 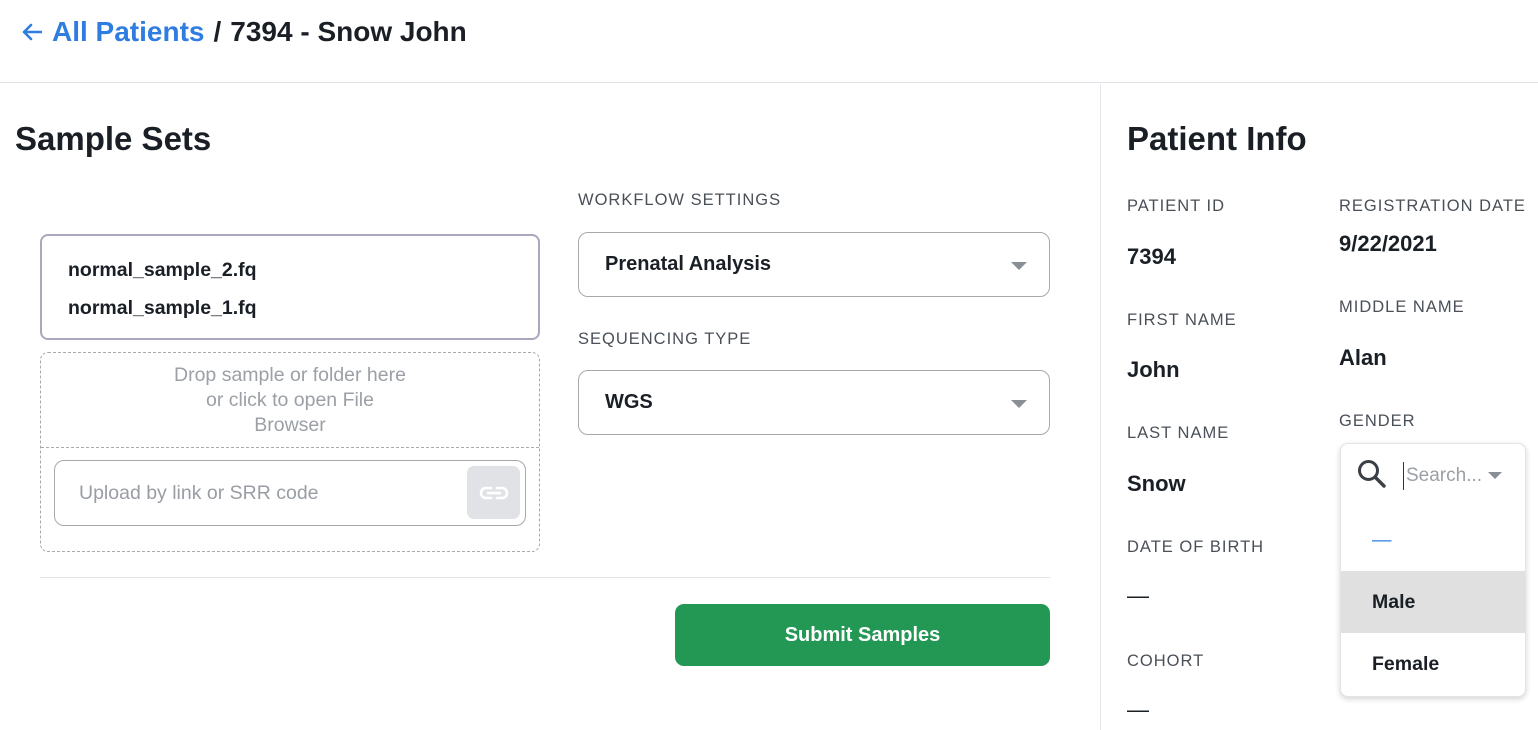 I want to click on date-of-birth-value: —, so click(x=1138, y=595).